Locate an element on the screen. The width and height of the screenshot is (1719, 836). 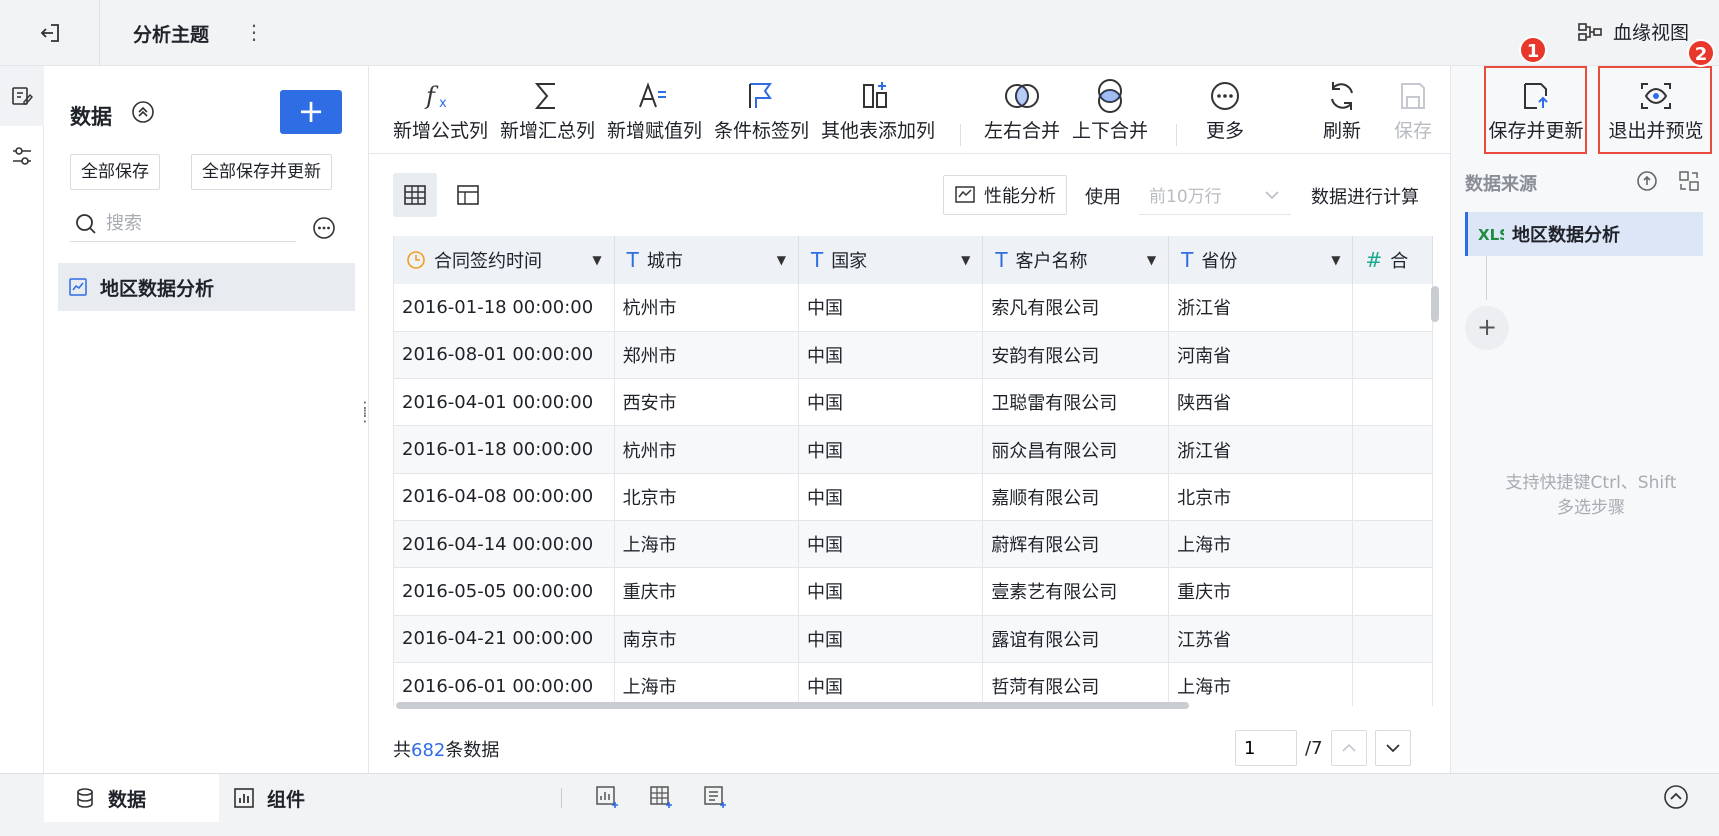
save-all-update-button: 全部保存并更新 is located at coordinates (261, 172).